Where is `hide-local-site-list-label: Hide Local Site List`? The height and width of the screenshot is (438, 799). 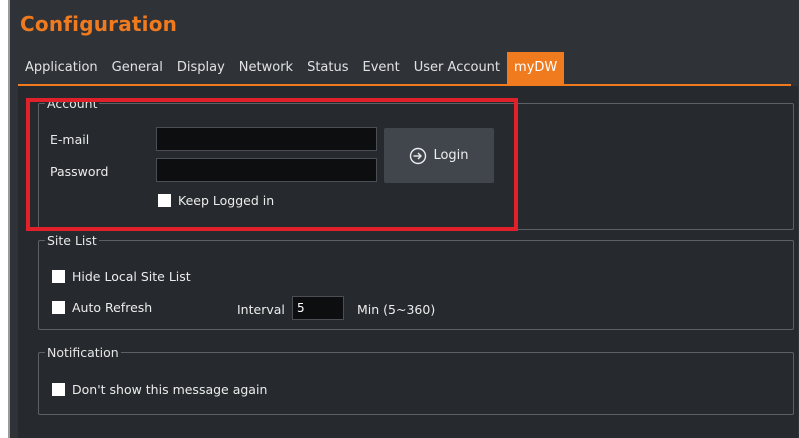
hide-local-site-list-label: Hide Local Site List is located at coordinates (131, 276).